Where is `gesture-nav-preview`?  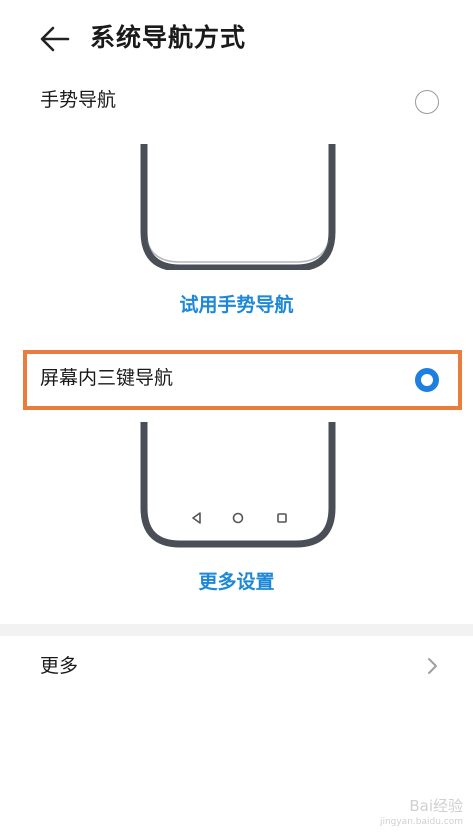 gesture-nav-preview is located at coordinates (238, 207).